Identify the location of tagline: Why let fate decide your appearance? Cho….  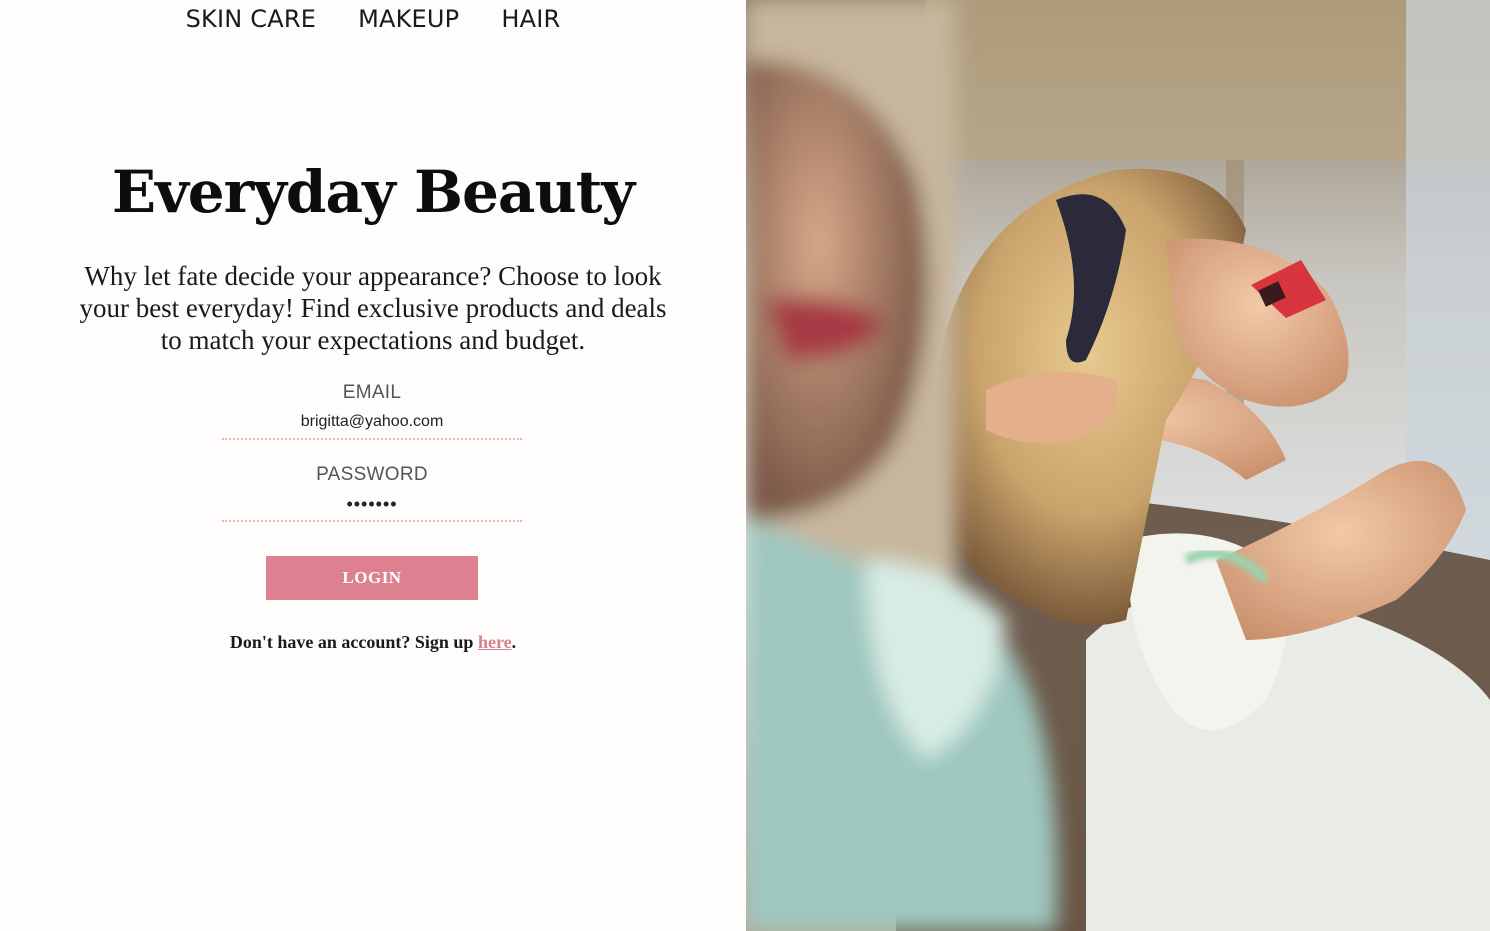
(373, 308).